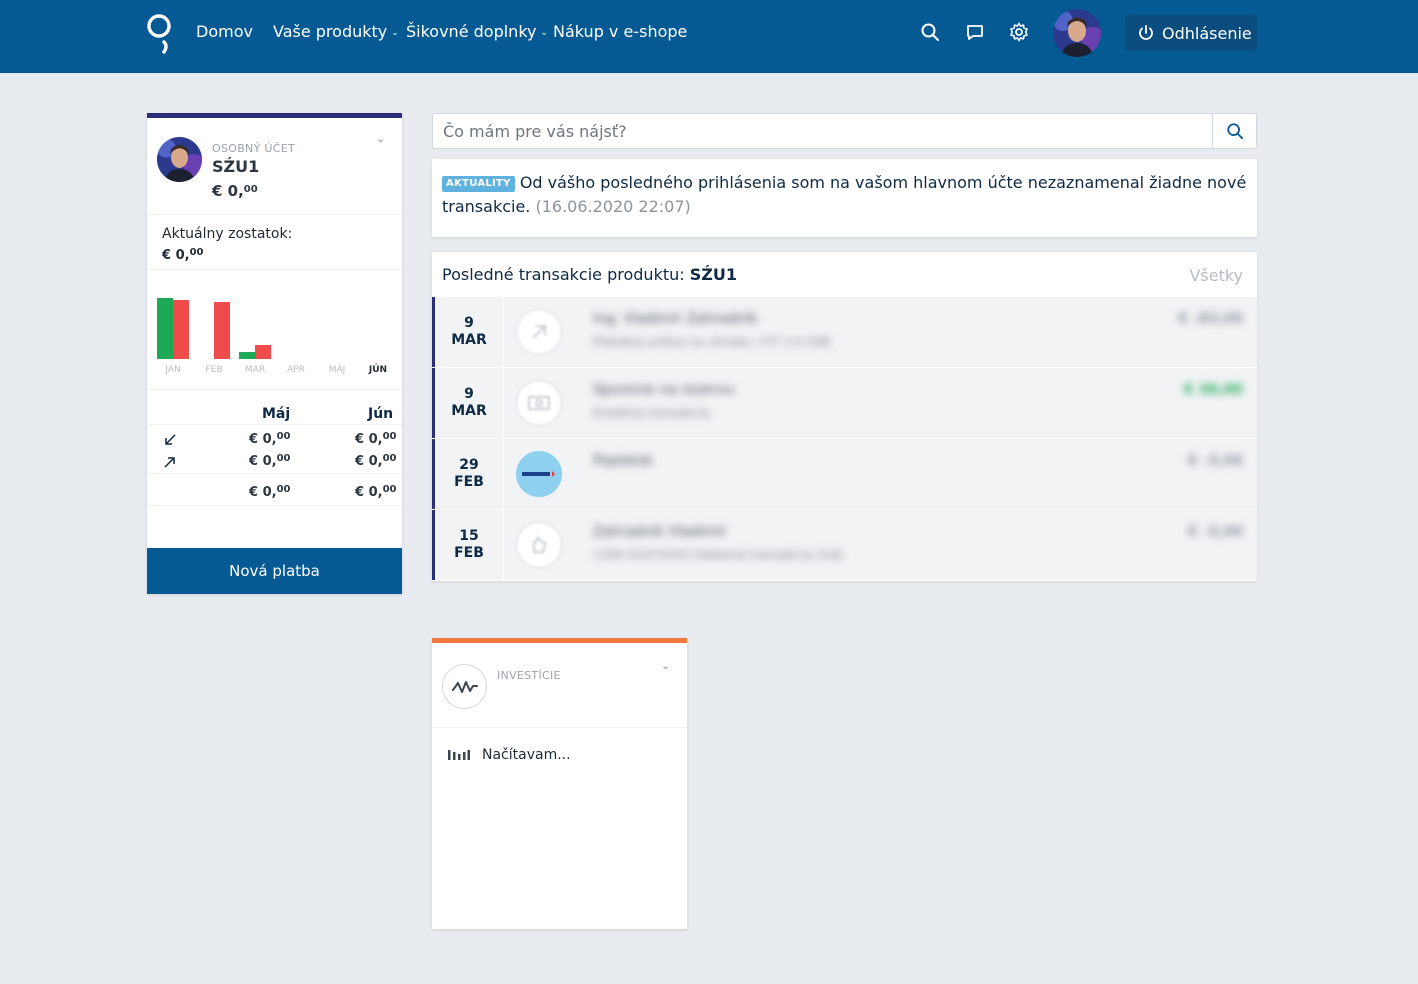  I want to click on balance-dec: 00, so click(196, 252).